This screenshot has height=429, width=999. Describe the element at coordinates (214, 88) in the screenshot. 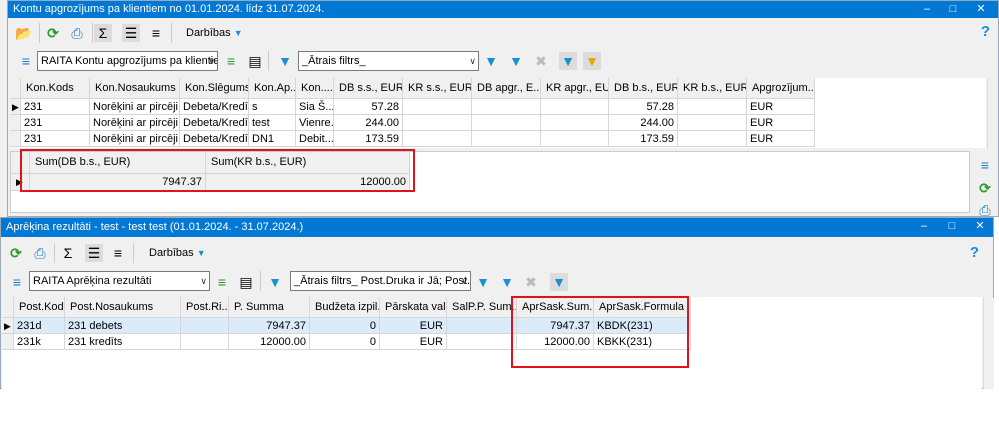

I see `column-header: Kon.Slēgums` at that location.